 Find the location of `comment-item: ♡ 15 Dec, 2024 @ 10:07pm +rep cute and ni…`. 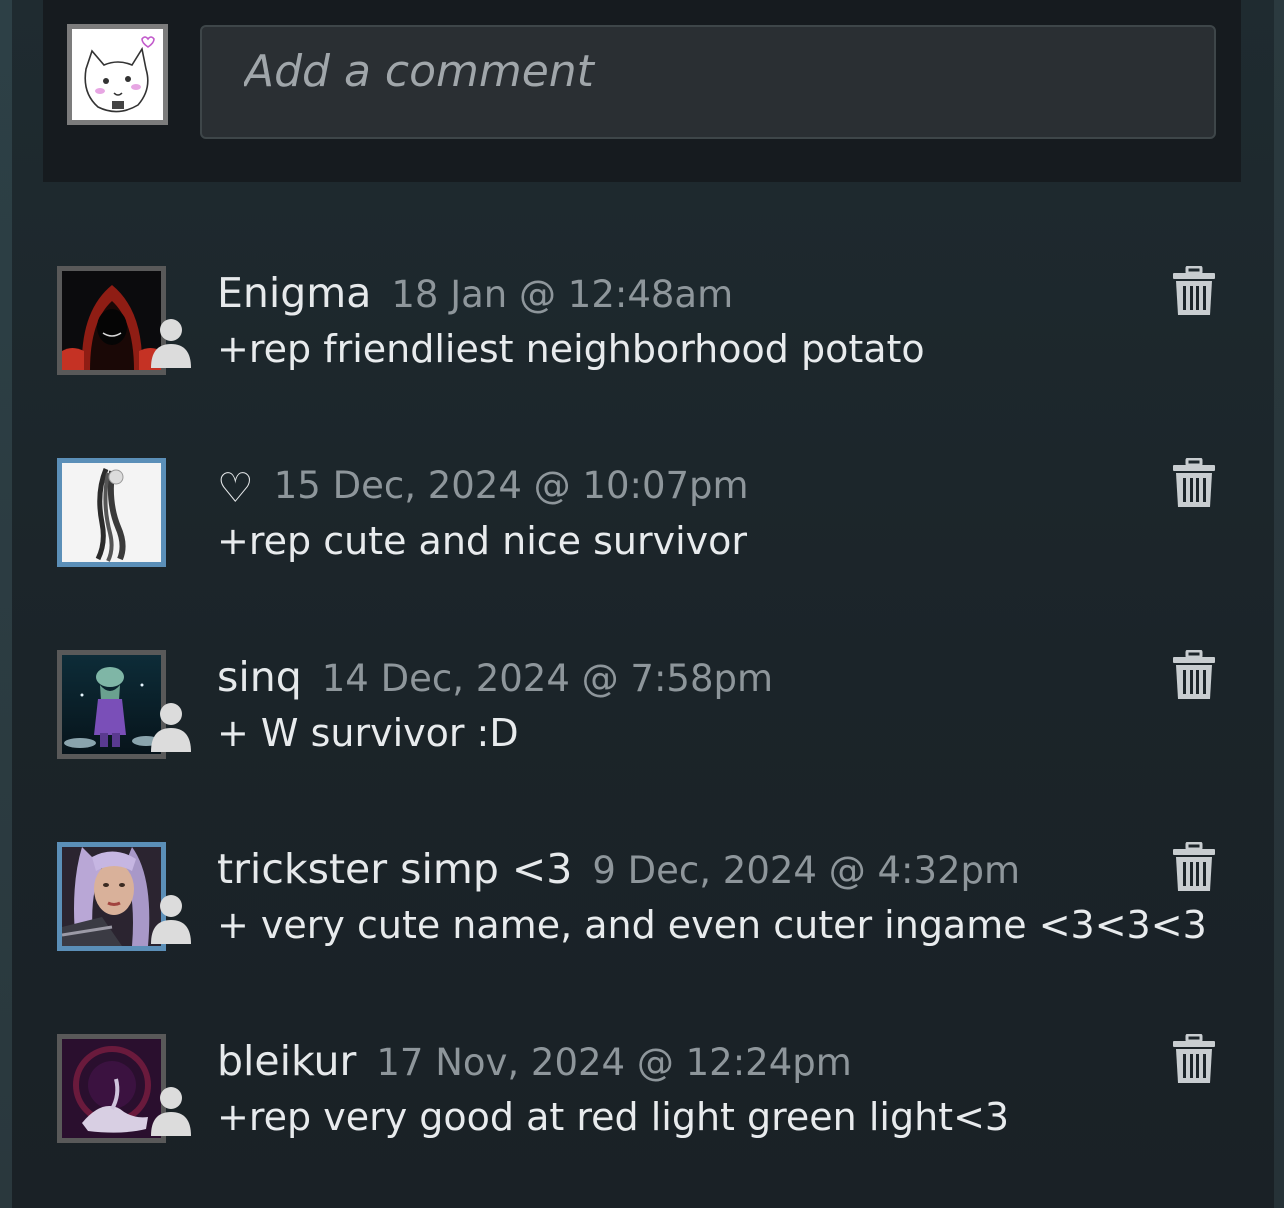

comment-item: ♡ 15 Dec, 2024 @ 10:07pm +rep cute and ni… is located at coordinates (642, 528).